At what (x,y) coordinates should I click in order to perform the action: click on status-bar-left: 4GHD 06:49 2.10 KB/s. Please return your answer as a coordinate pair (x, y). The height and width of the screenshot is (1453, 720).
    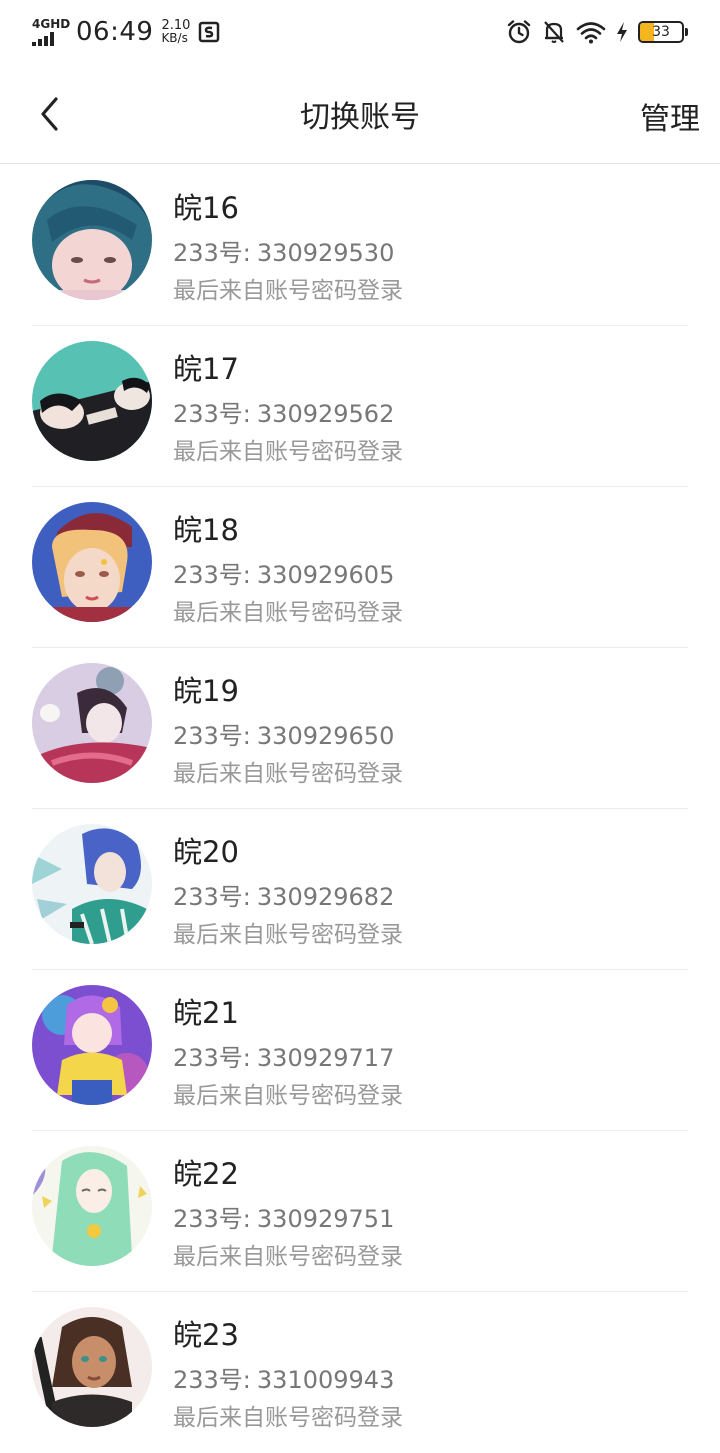
    Looking at the image, I should click on (126, 32).